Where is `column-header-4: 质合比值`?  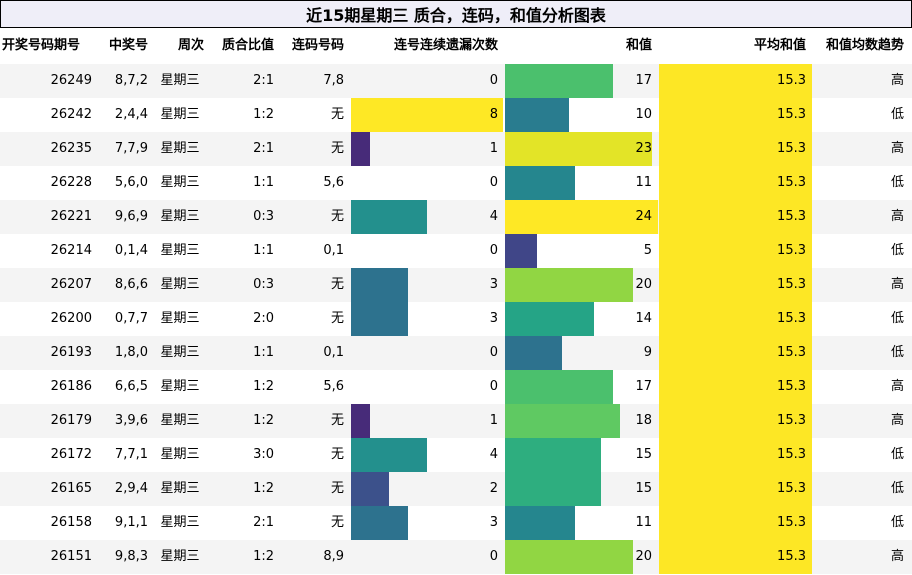
column-header-4: 质合比值 is located at coordinates (247, 45).